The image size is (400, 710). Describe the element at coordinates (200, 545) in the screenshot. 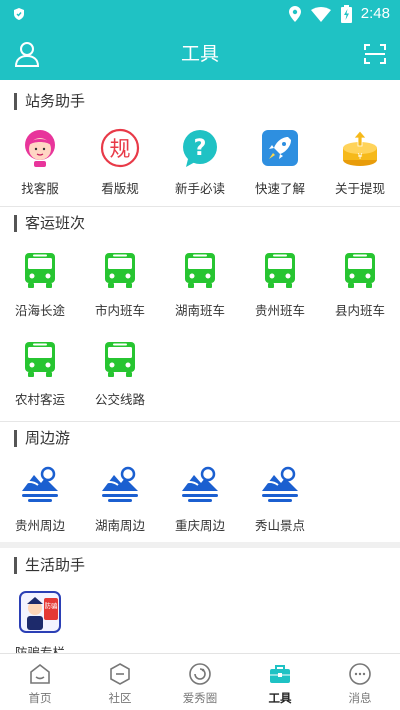

I see `section-separator` at that location.